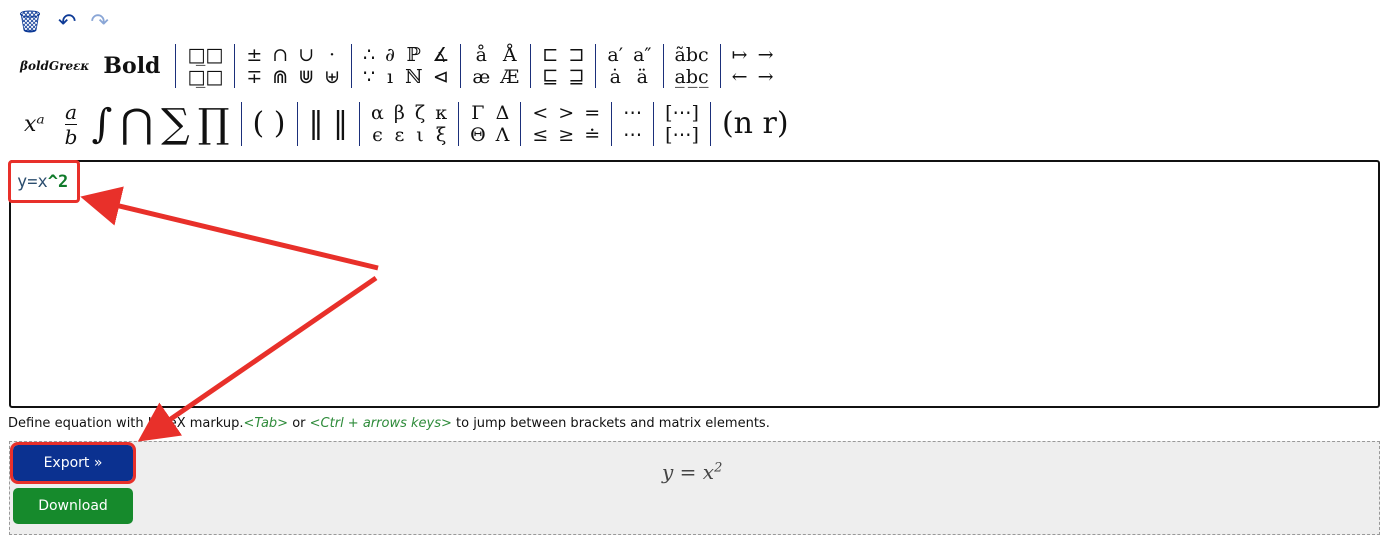 The width and height of the screenshot is (1388, 535). I want to click on symbol-button: ı, so click(390, 77).